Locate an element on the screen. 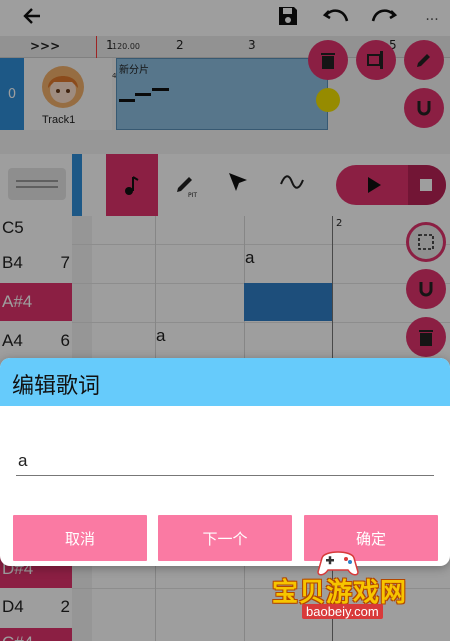 This screenshot has width=450, height=641. site-watermark: 宝贝游戏网 baobeiy.com is located at coordinates (343, 587).